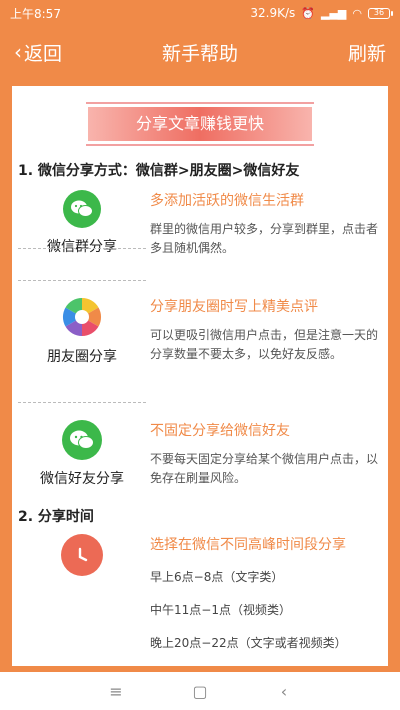 The image size is (400, 710). What do you see at coordinates (367, 52) in the screenshot?
I see `refresh-button: 刷新` at bounding box center [367, 52].